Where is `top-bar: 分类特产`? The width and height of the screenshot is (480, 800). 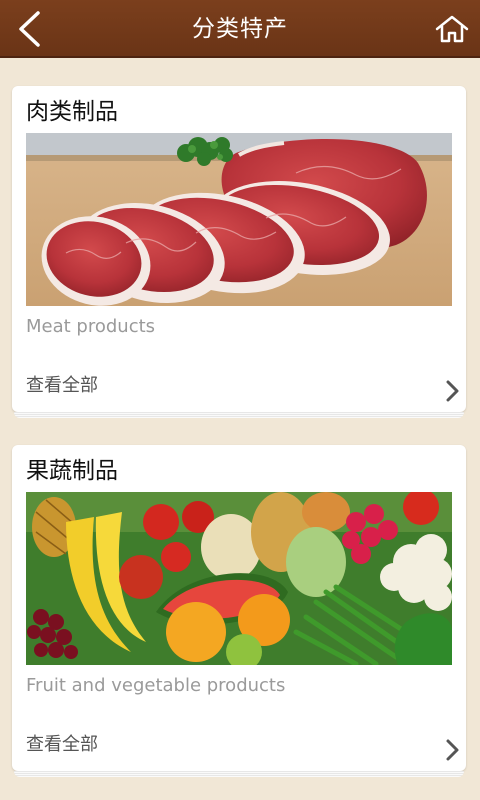 top-bar: 分类特产 is located at coordinates (240, 29).